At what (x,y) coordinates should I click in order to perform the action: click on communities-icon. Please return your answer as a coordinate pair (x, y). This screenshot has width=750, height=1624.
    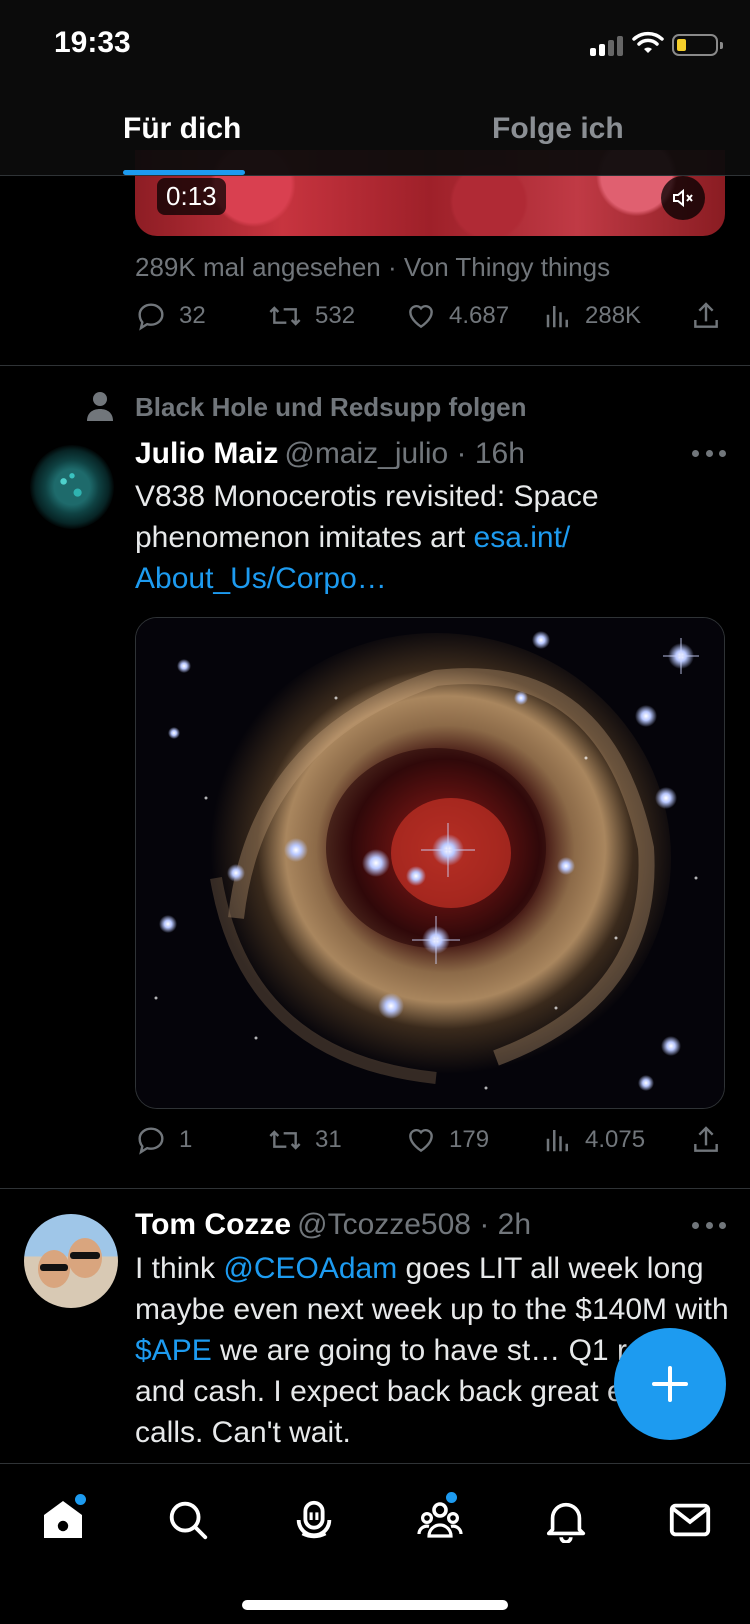
    Looking at the image, I should click on (440, 1520).